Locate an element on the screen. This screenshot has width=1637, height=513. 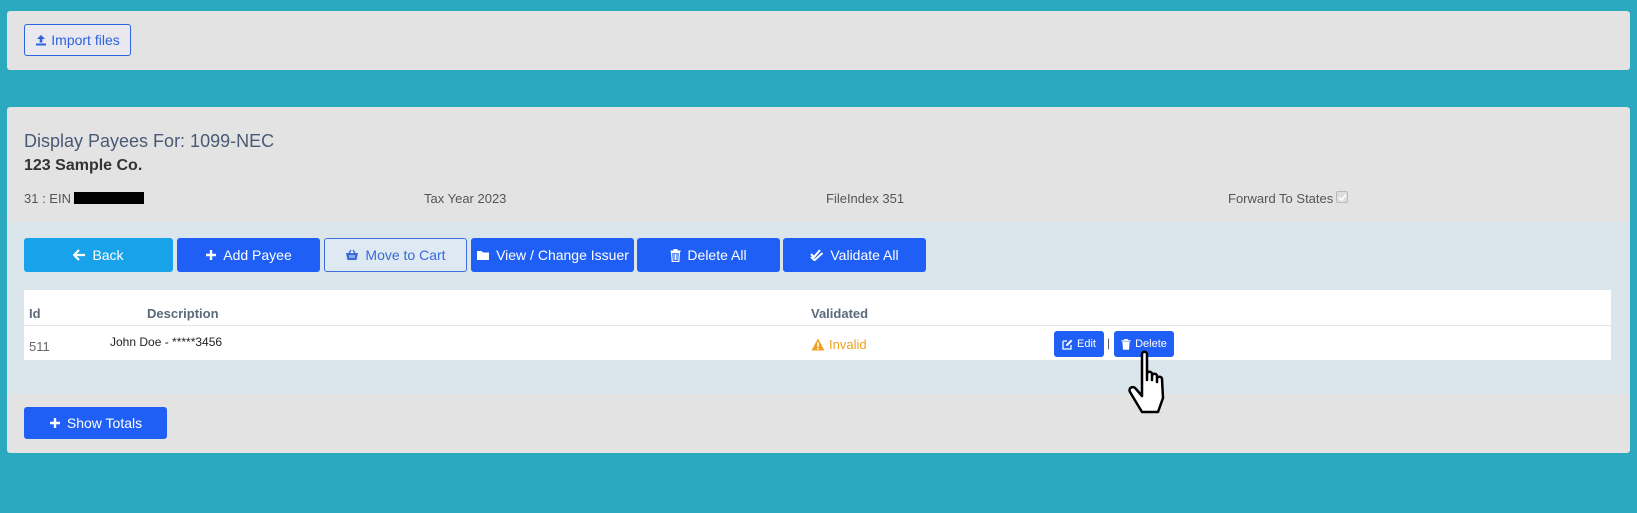
back-button: Back is located at coordinates (98, 255).